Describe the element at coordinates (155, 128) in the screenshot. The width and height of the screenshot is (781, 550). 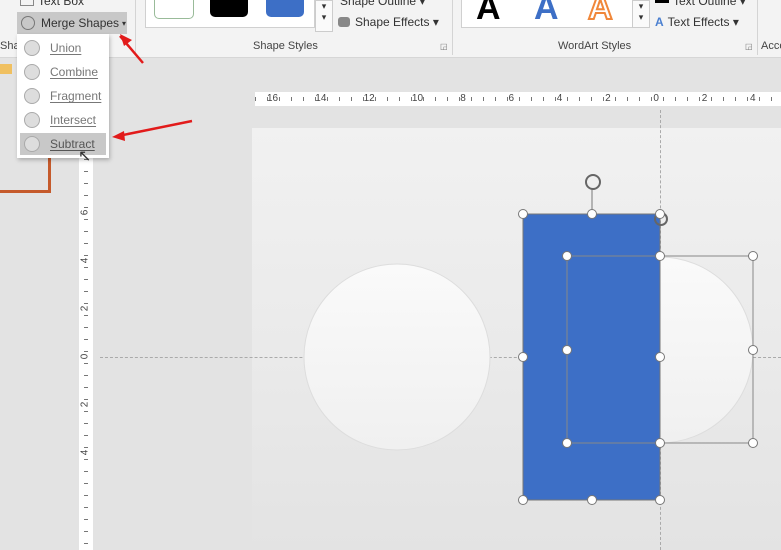
I see `red-arrow-annotation` at that location.